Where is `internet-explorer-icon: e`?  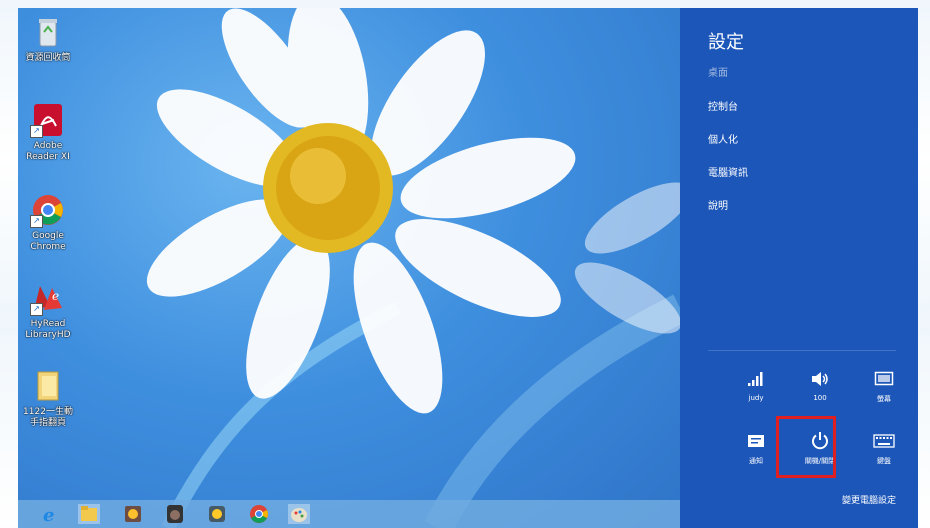 internet-explorer-icon: e is located at coordinates (51, 515).